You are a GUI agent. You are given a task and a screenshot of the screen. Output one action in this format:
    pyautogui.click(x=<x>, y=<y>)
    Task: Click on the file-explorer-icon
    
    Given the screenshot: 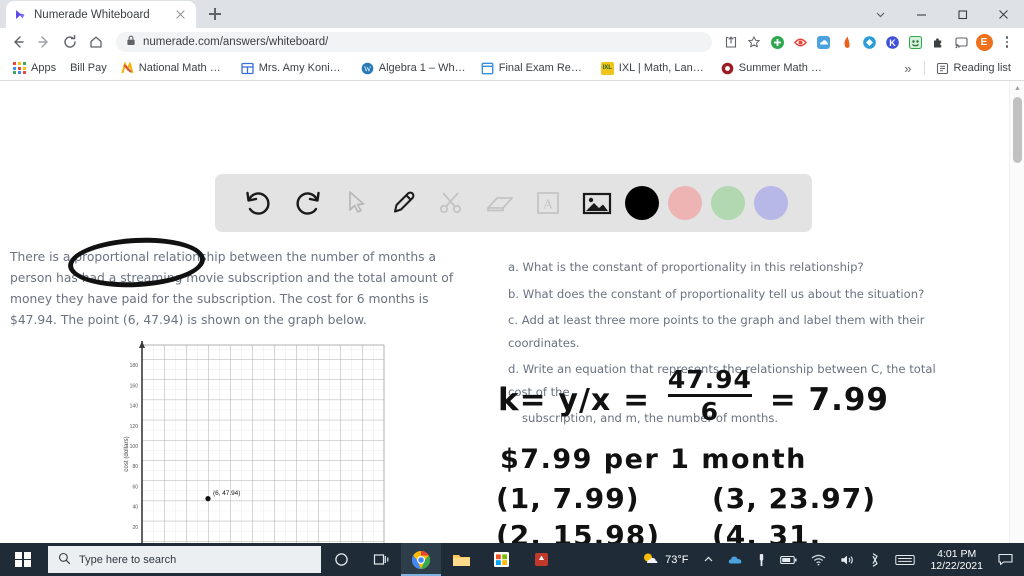 What is the action you would take?
    pyautogui.click(x=461, y=559)
    